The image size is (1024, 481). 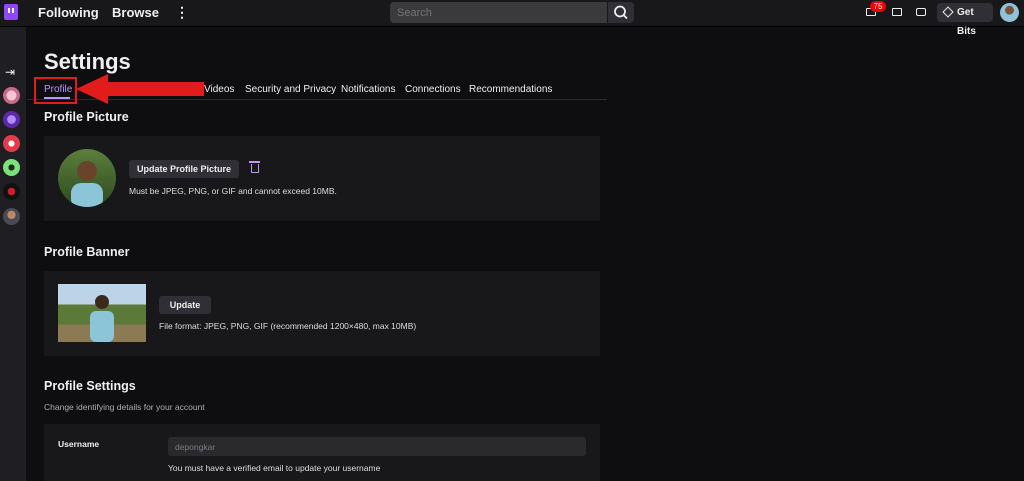 What do you see at coordinates (55, 90) in the screenshot?
I see `annotation-highlight-box` at bounding box center [55, 90].